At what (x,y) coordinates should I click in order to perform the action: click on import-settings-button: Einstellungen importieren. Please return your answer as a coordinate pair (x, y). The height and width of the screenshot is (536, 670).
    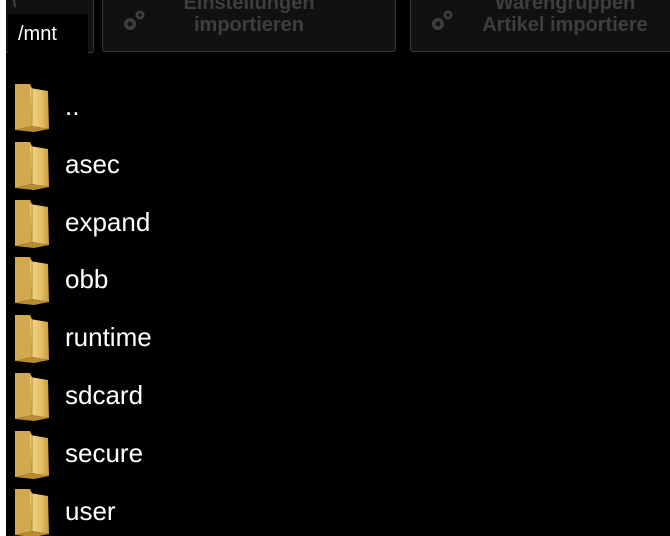
    Looking at the image, I should click on (249, 26).